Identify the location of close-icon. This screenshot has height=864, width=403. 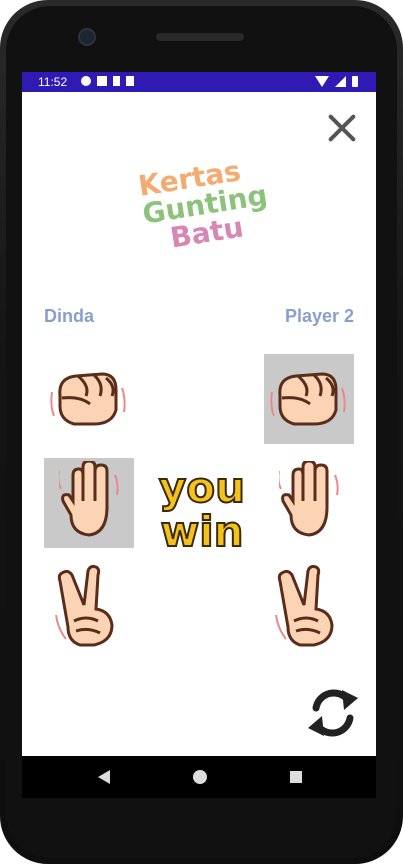
(342, 128).